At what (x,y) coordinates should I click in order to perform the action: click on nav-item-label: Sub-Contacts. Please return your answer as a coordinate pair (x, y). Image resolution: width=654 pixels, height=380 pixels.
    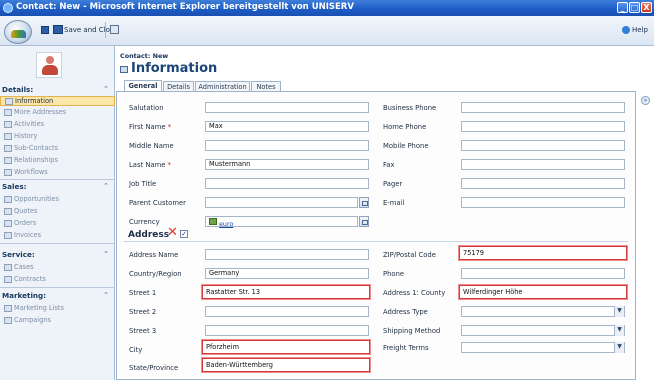
    Looking at the image, I should click on (36, 148).